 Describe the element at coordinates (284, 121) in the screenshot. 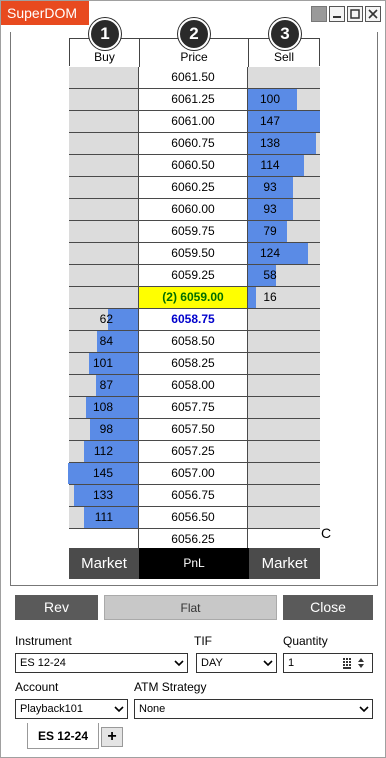

I see `sell-cell: 147` at that location.